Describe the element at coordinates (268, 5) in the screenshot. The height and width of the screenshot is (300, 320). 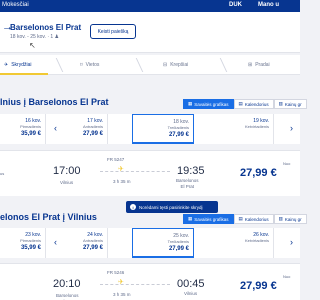
I see `account-link: Mano u` at that location.